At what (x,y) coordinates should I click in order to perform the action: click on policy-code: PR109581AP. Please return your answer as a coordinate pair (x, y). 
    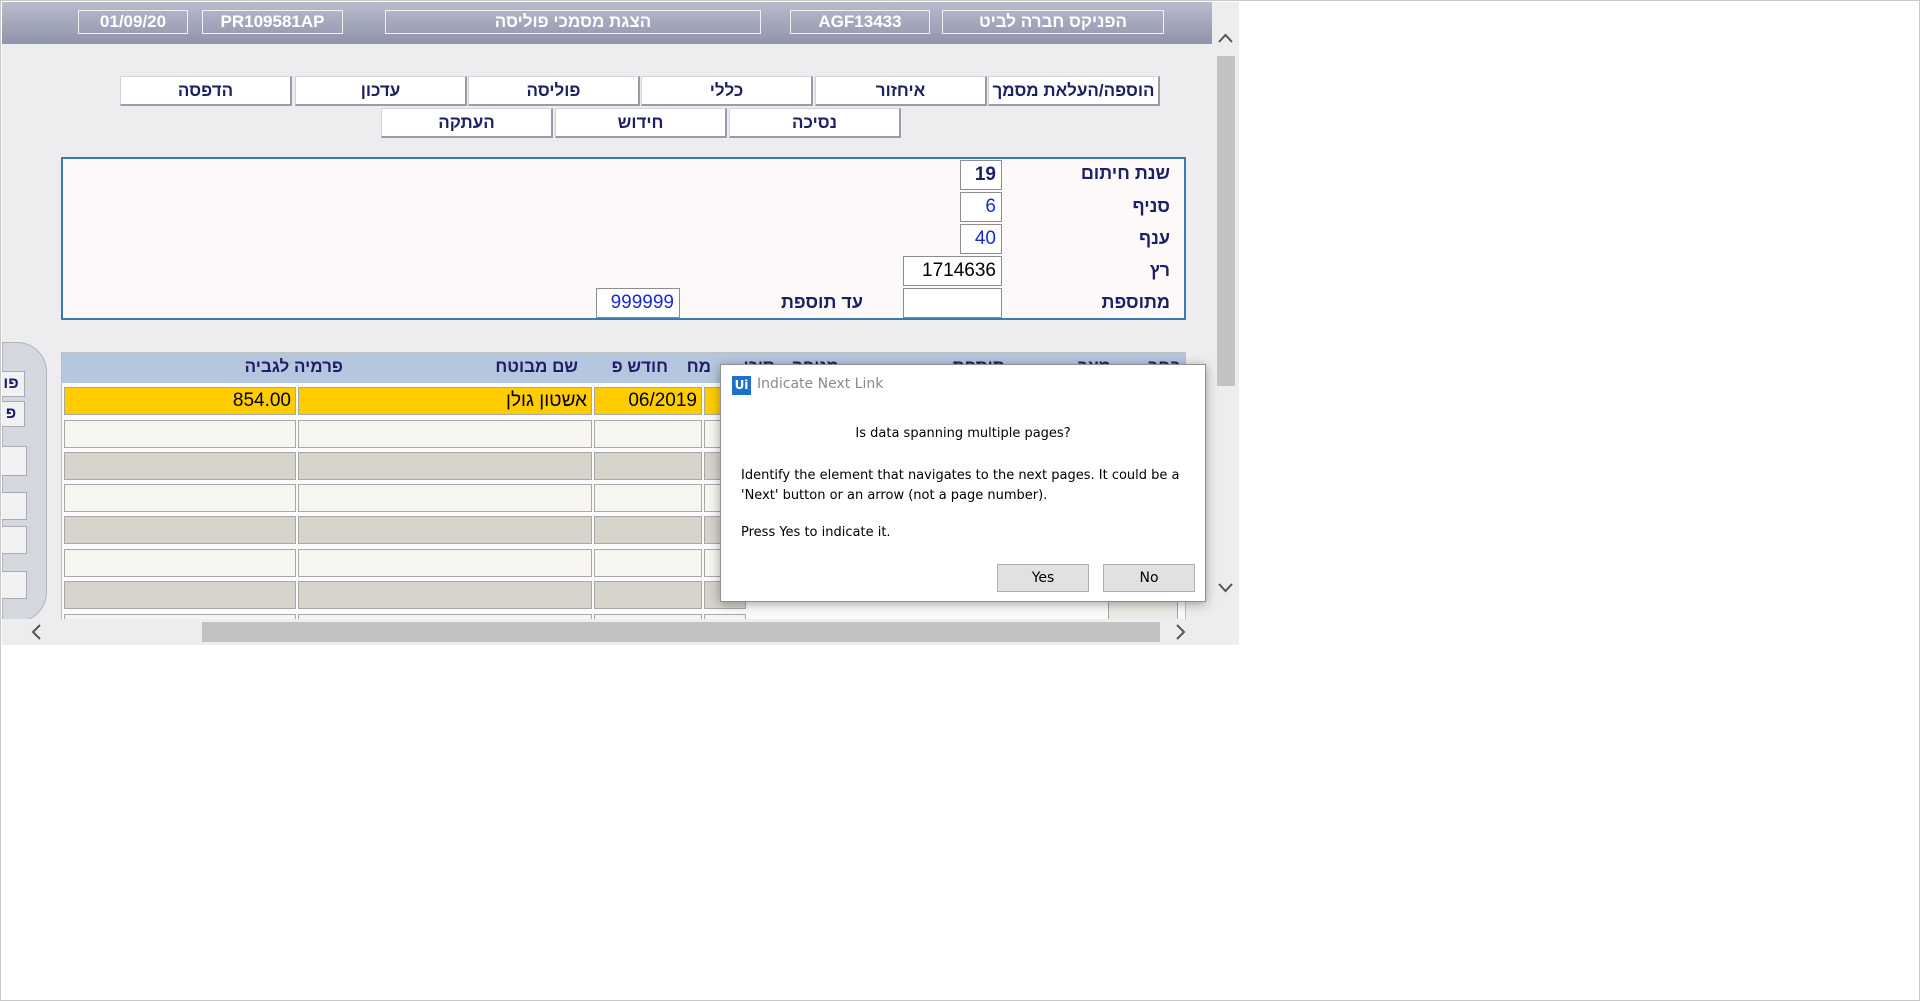
    Looking at the image, I should click on (272, 22).